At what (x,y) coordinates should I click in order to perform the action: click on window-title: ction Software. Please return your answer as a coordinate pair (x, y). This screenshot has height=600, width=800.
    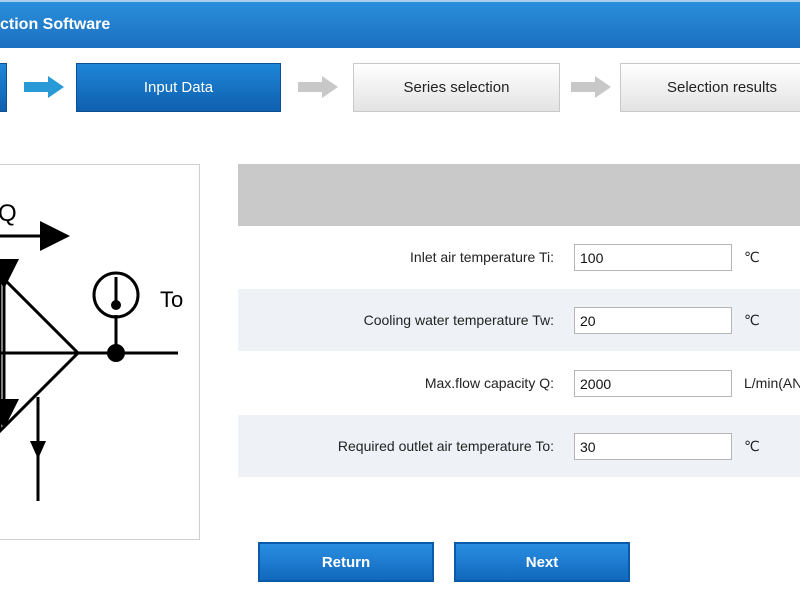
    Looking at the image, I should click on (55, 24).